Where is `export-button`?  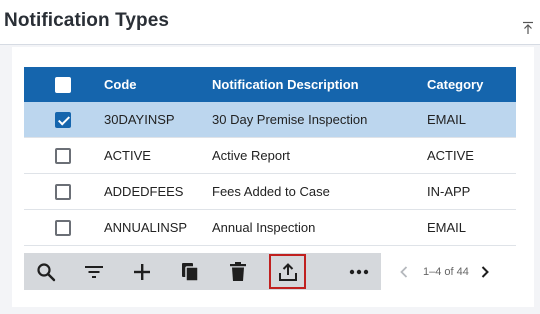 export-button is located at coordinates (287, 271).